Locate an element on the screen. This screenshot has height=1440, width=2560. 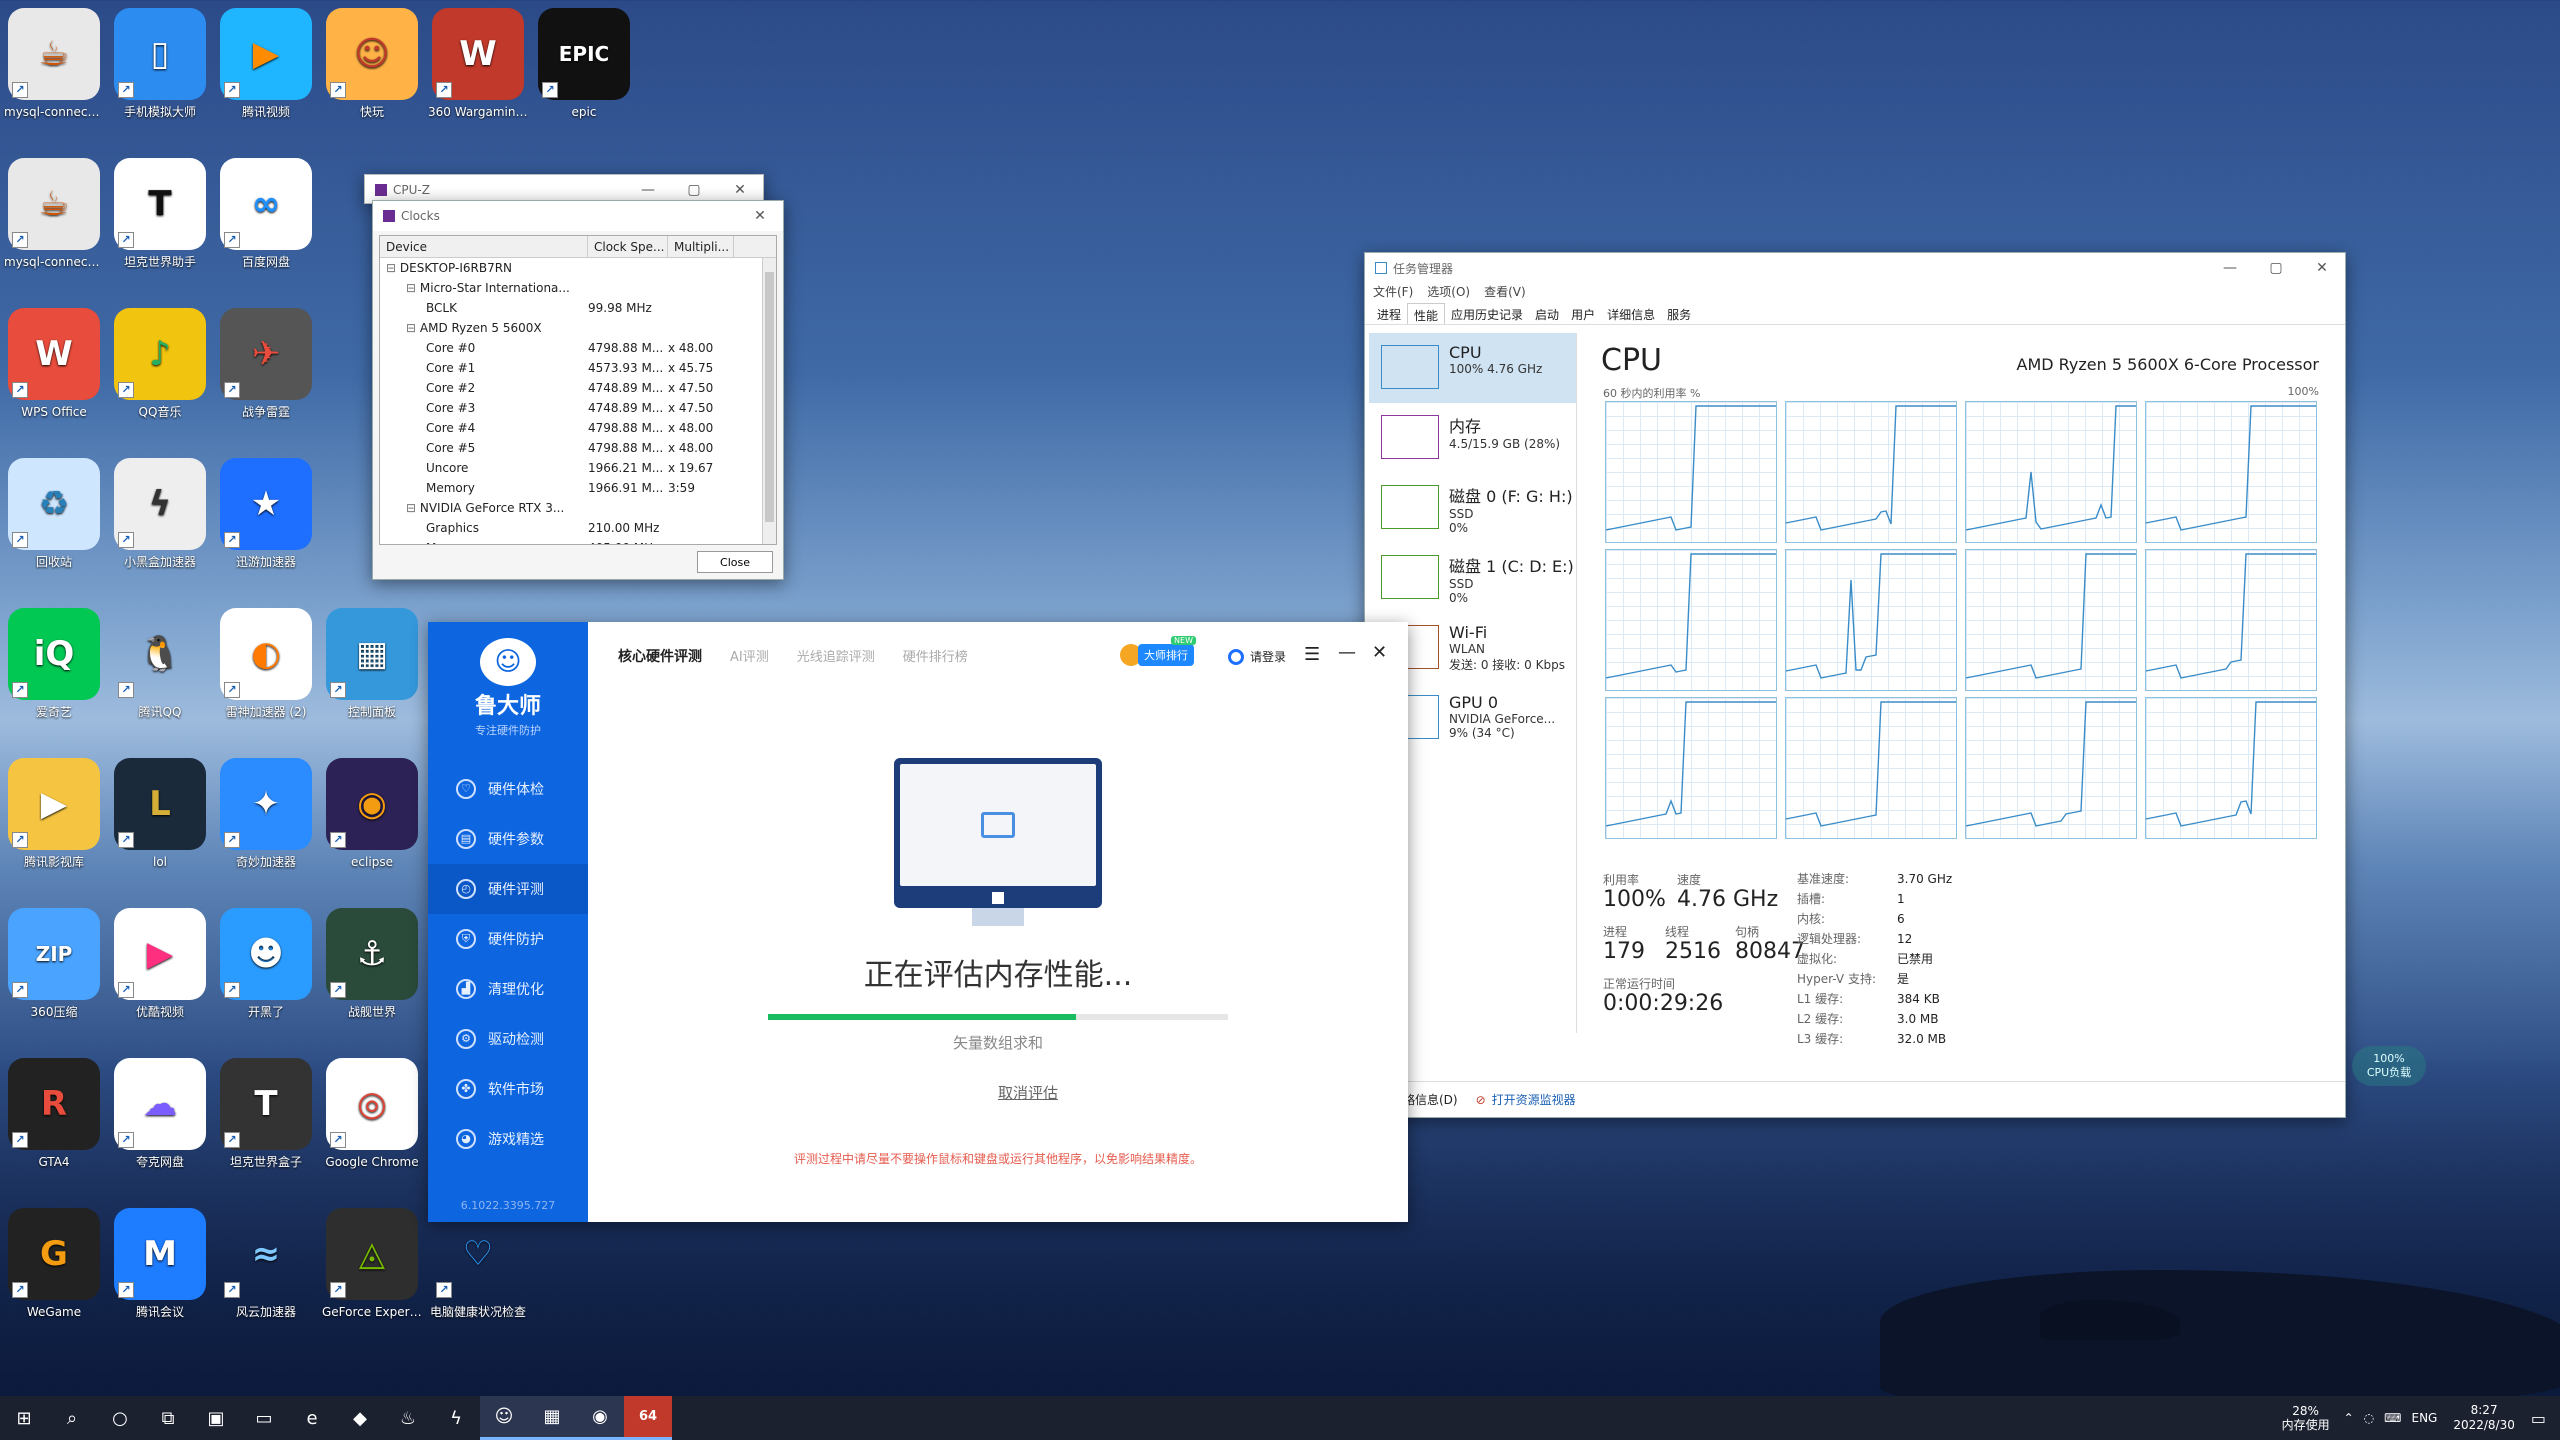
desktop-icon: ▦ ↗ 控制面板 is located at coordinates (372, 676).